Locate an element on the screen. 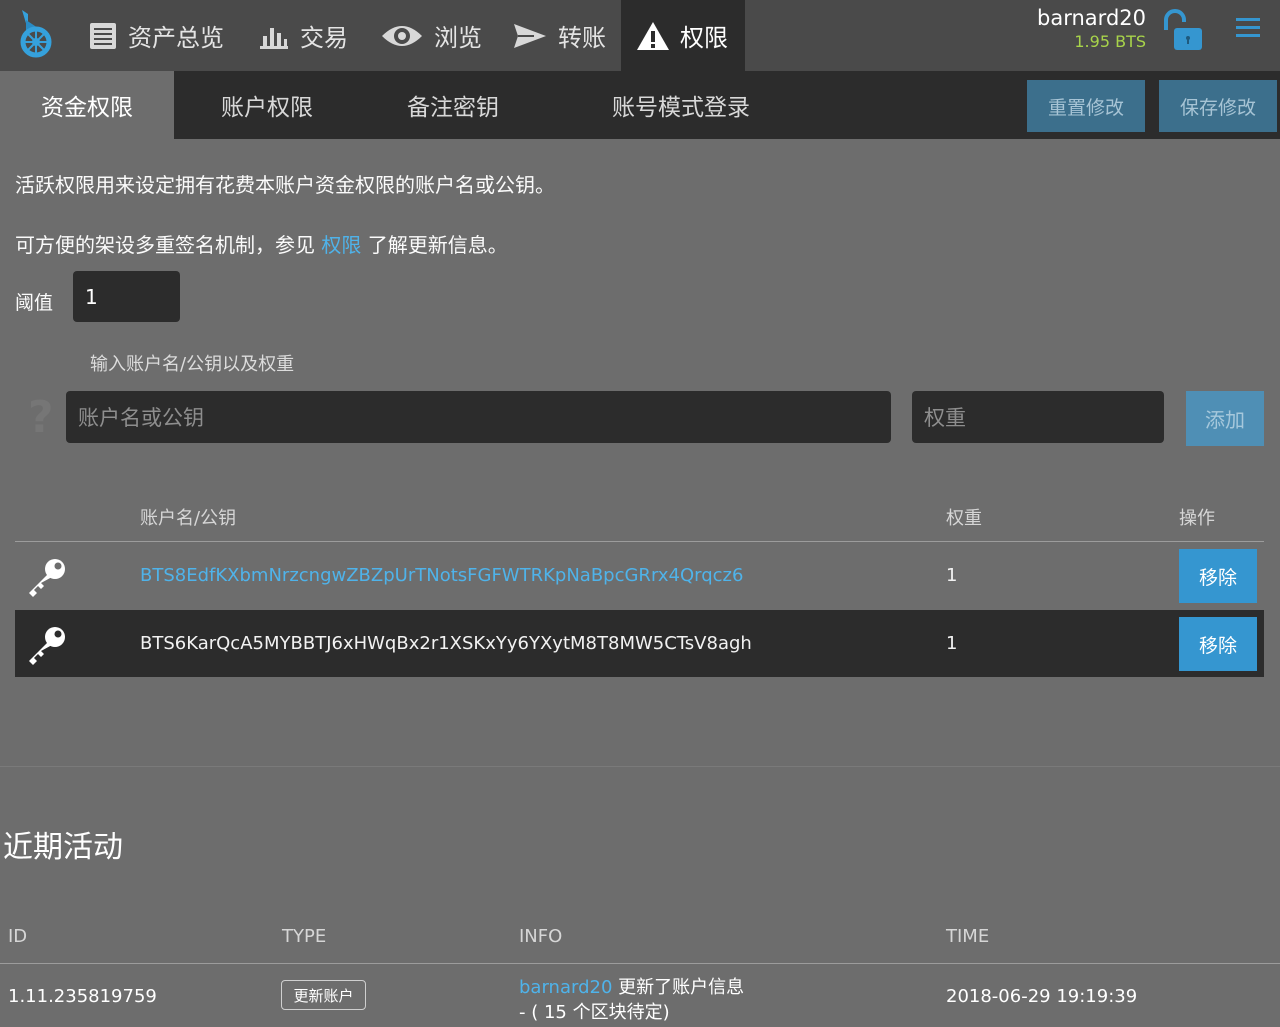 This screenshot has width=1280, height=1027. unlock-icon is located at coordinates (1182, 32).